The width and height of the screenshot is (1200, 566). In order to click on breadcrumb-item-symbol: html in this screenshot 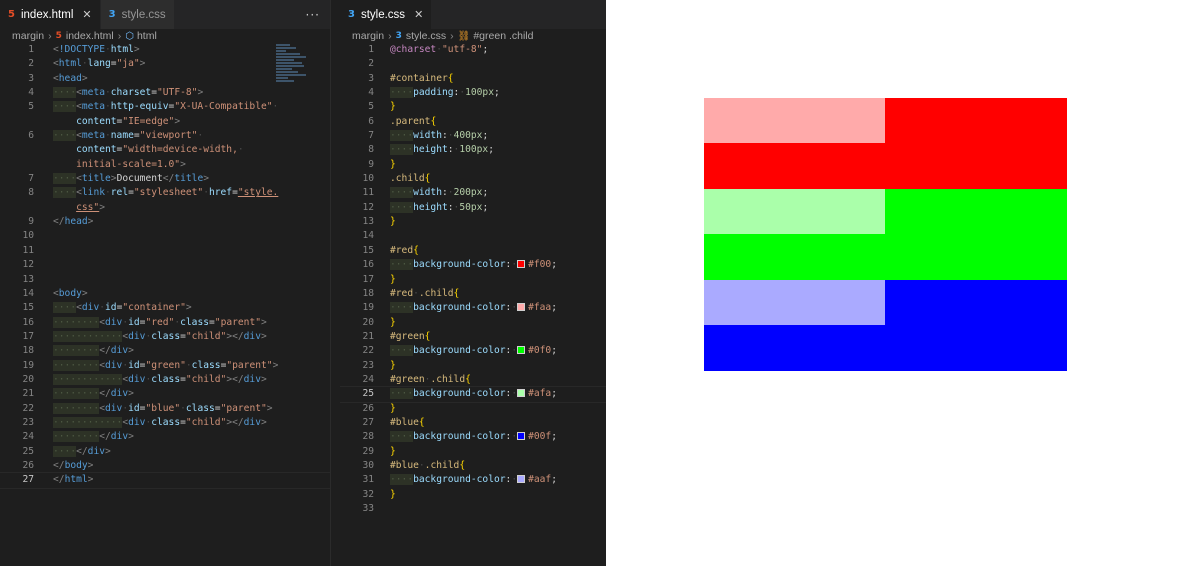, I will do `click(147, 36)`.